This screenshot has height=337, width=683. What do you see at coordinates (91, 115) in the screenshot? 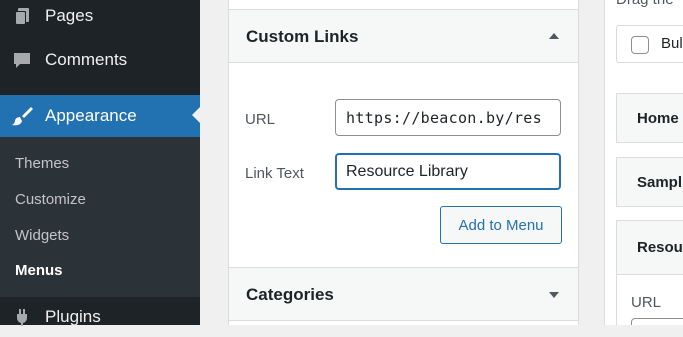
I see `sidebar-item-label: Appearance` at bounding box center [91, 115].